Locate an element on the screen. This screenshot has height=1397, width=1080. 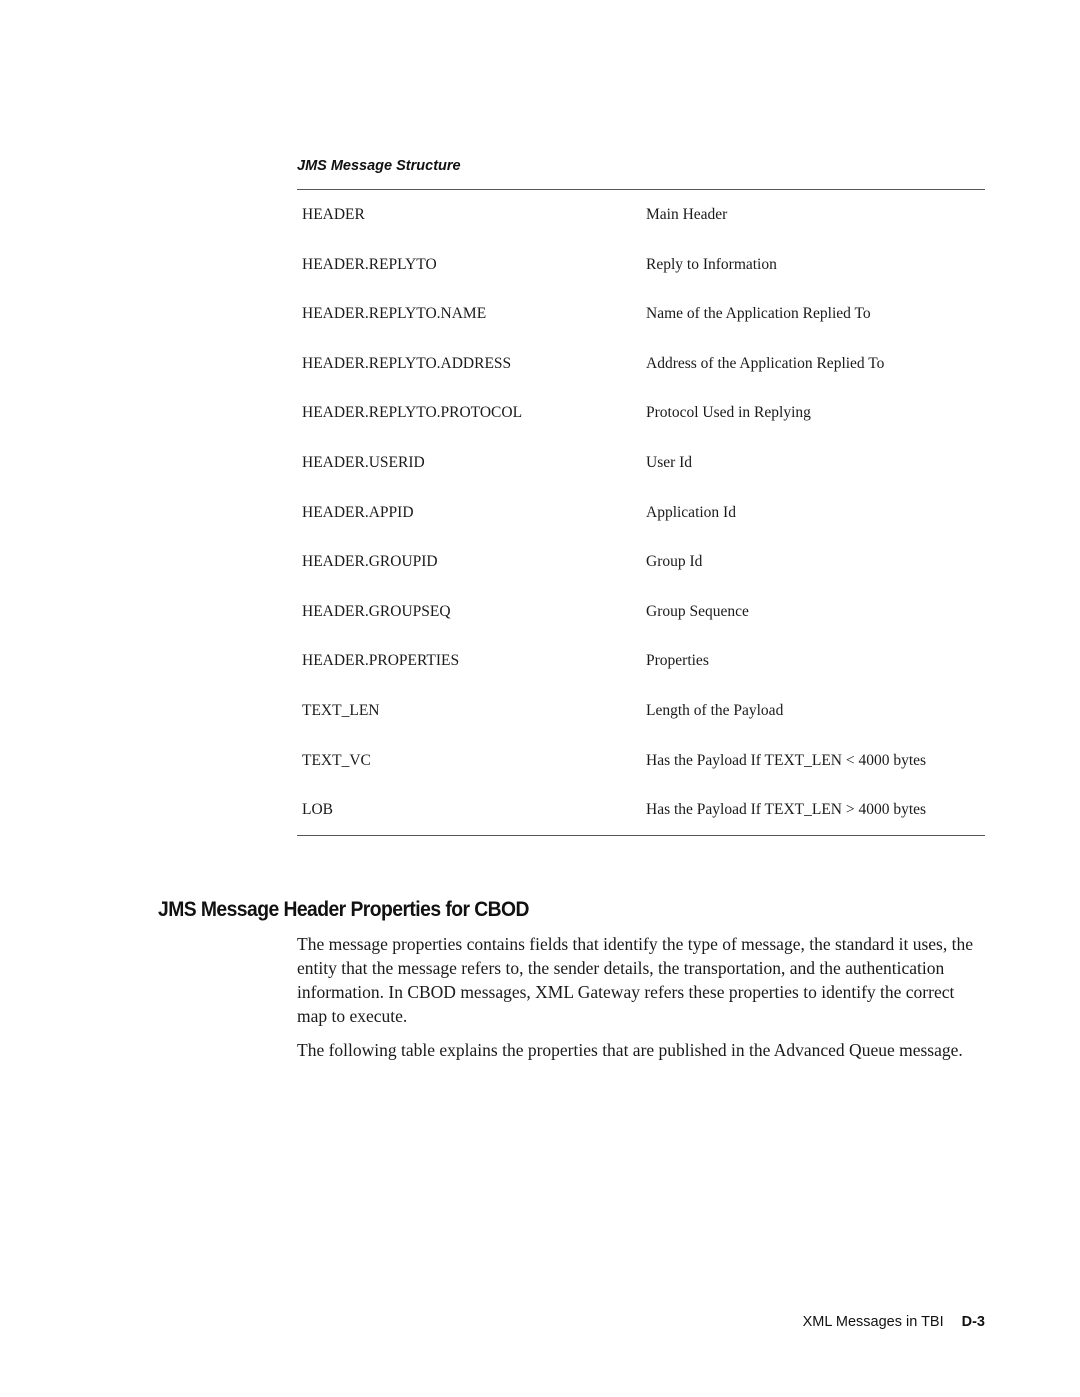
field-description: Has the Payload If TEXT_LEN > 4000 bytes is located at coordinates (786, 810).